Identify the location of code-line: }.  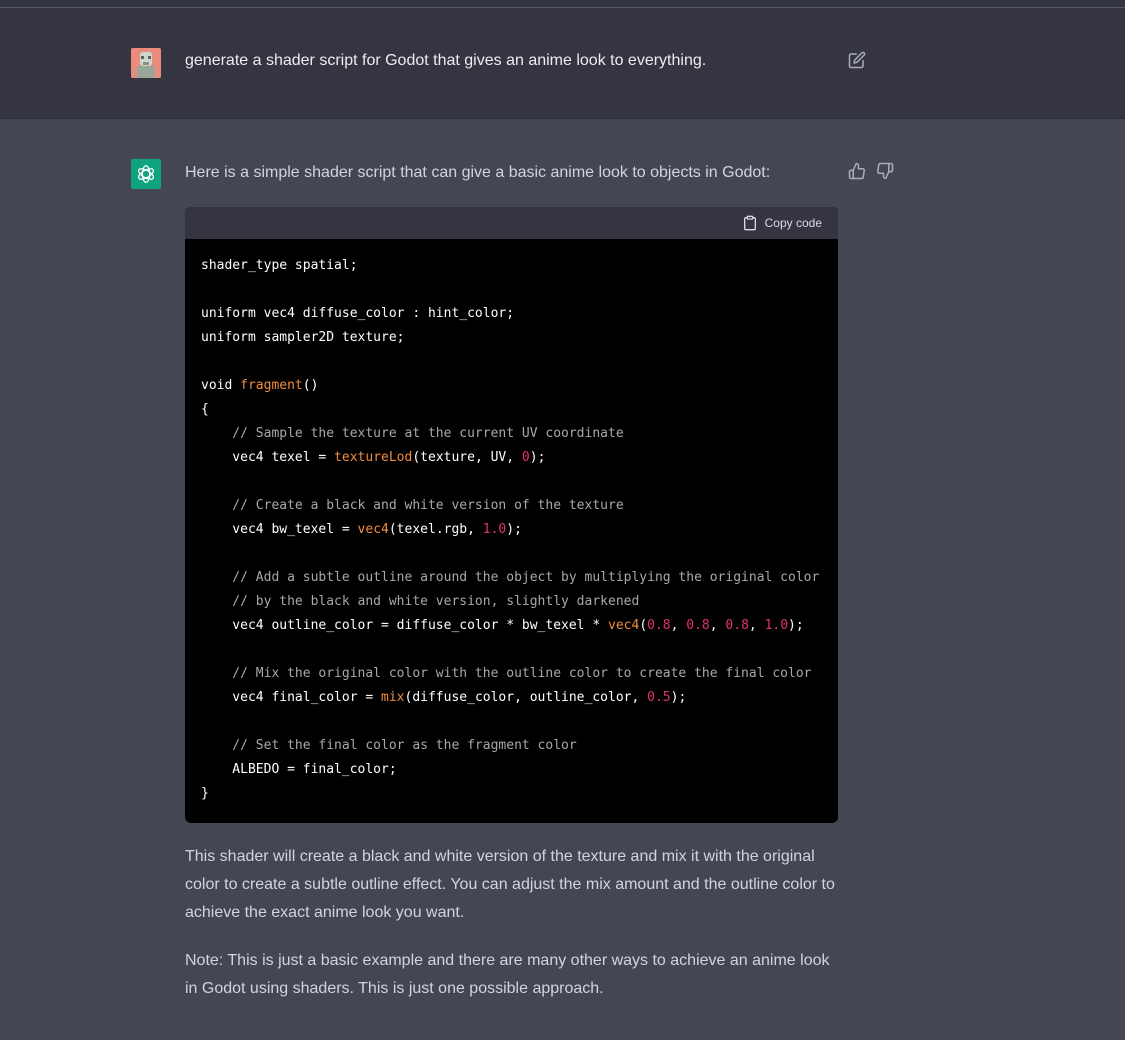
(511, 794).